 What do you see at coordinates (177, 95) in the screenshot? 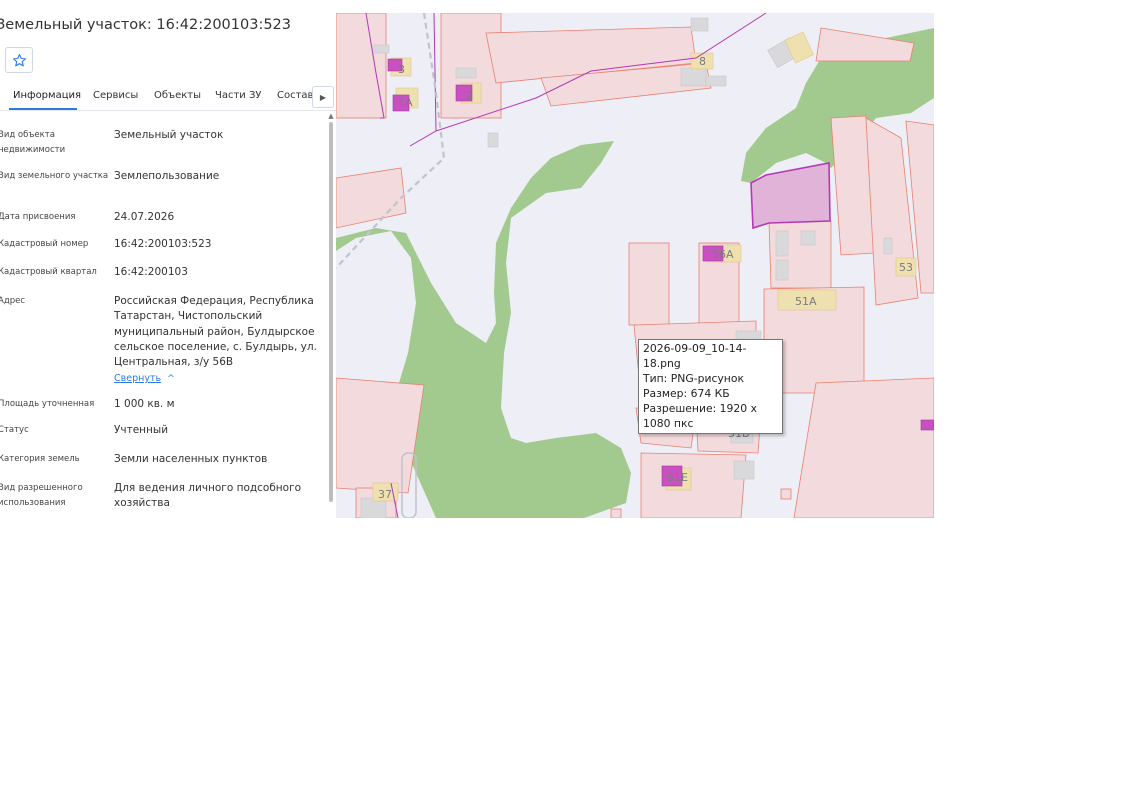
I see `tab-objects: Объекты` at bounding box center [177, 95].